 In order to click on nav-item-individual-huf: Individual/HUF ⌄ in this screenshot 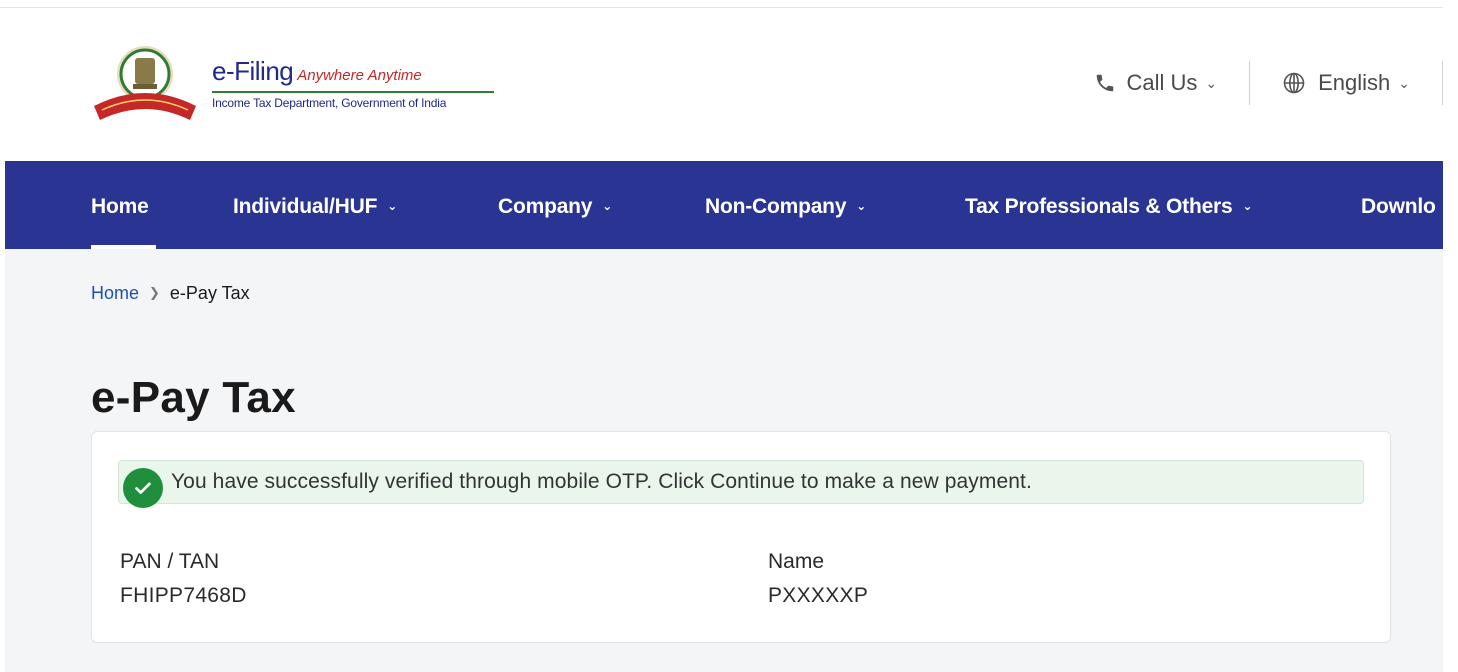, I will do `click(315, 207)`.